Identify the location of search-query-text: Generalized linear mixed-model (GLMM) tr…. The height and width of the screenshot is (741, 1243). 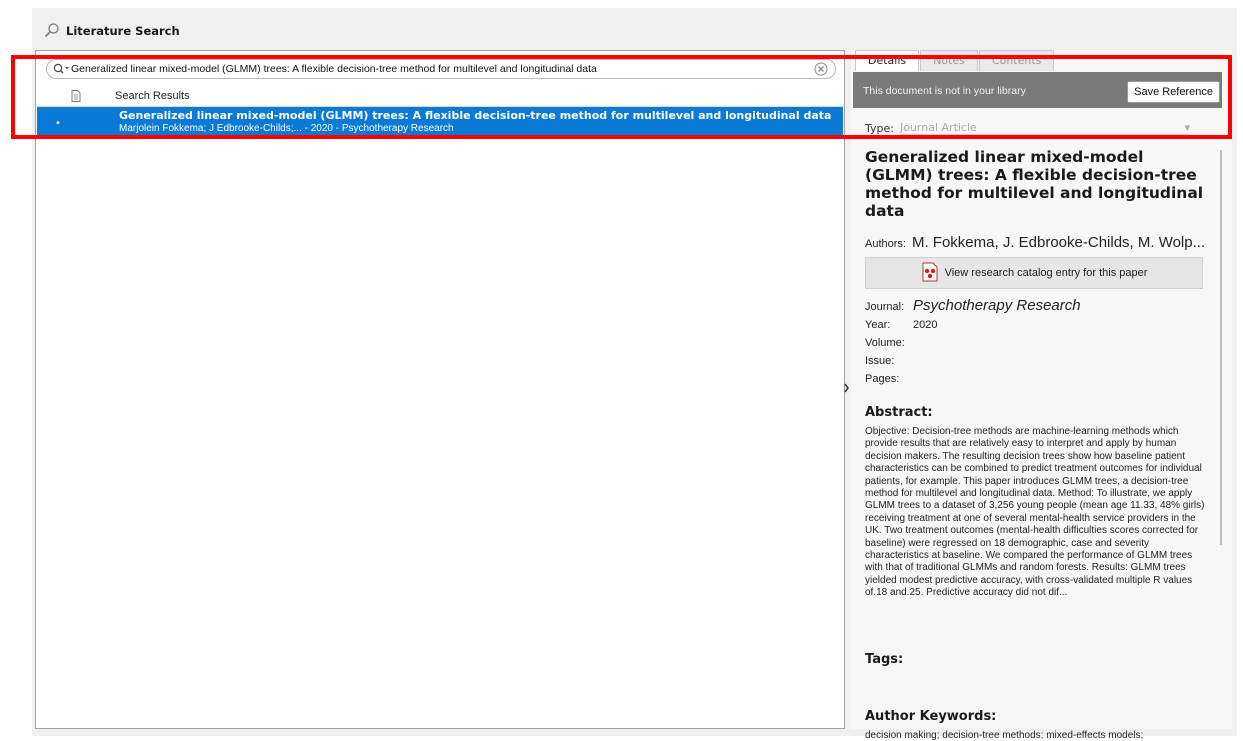
(442, 69).